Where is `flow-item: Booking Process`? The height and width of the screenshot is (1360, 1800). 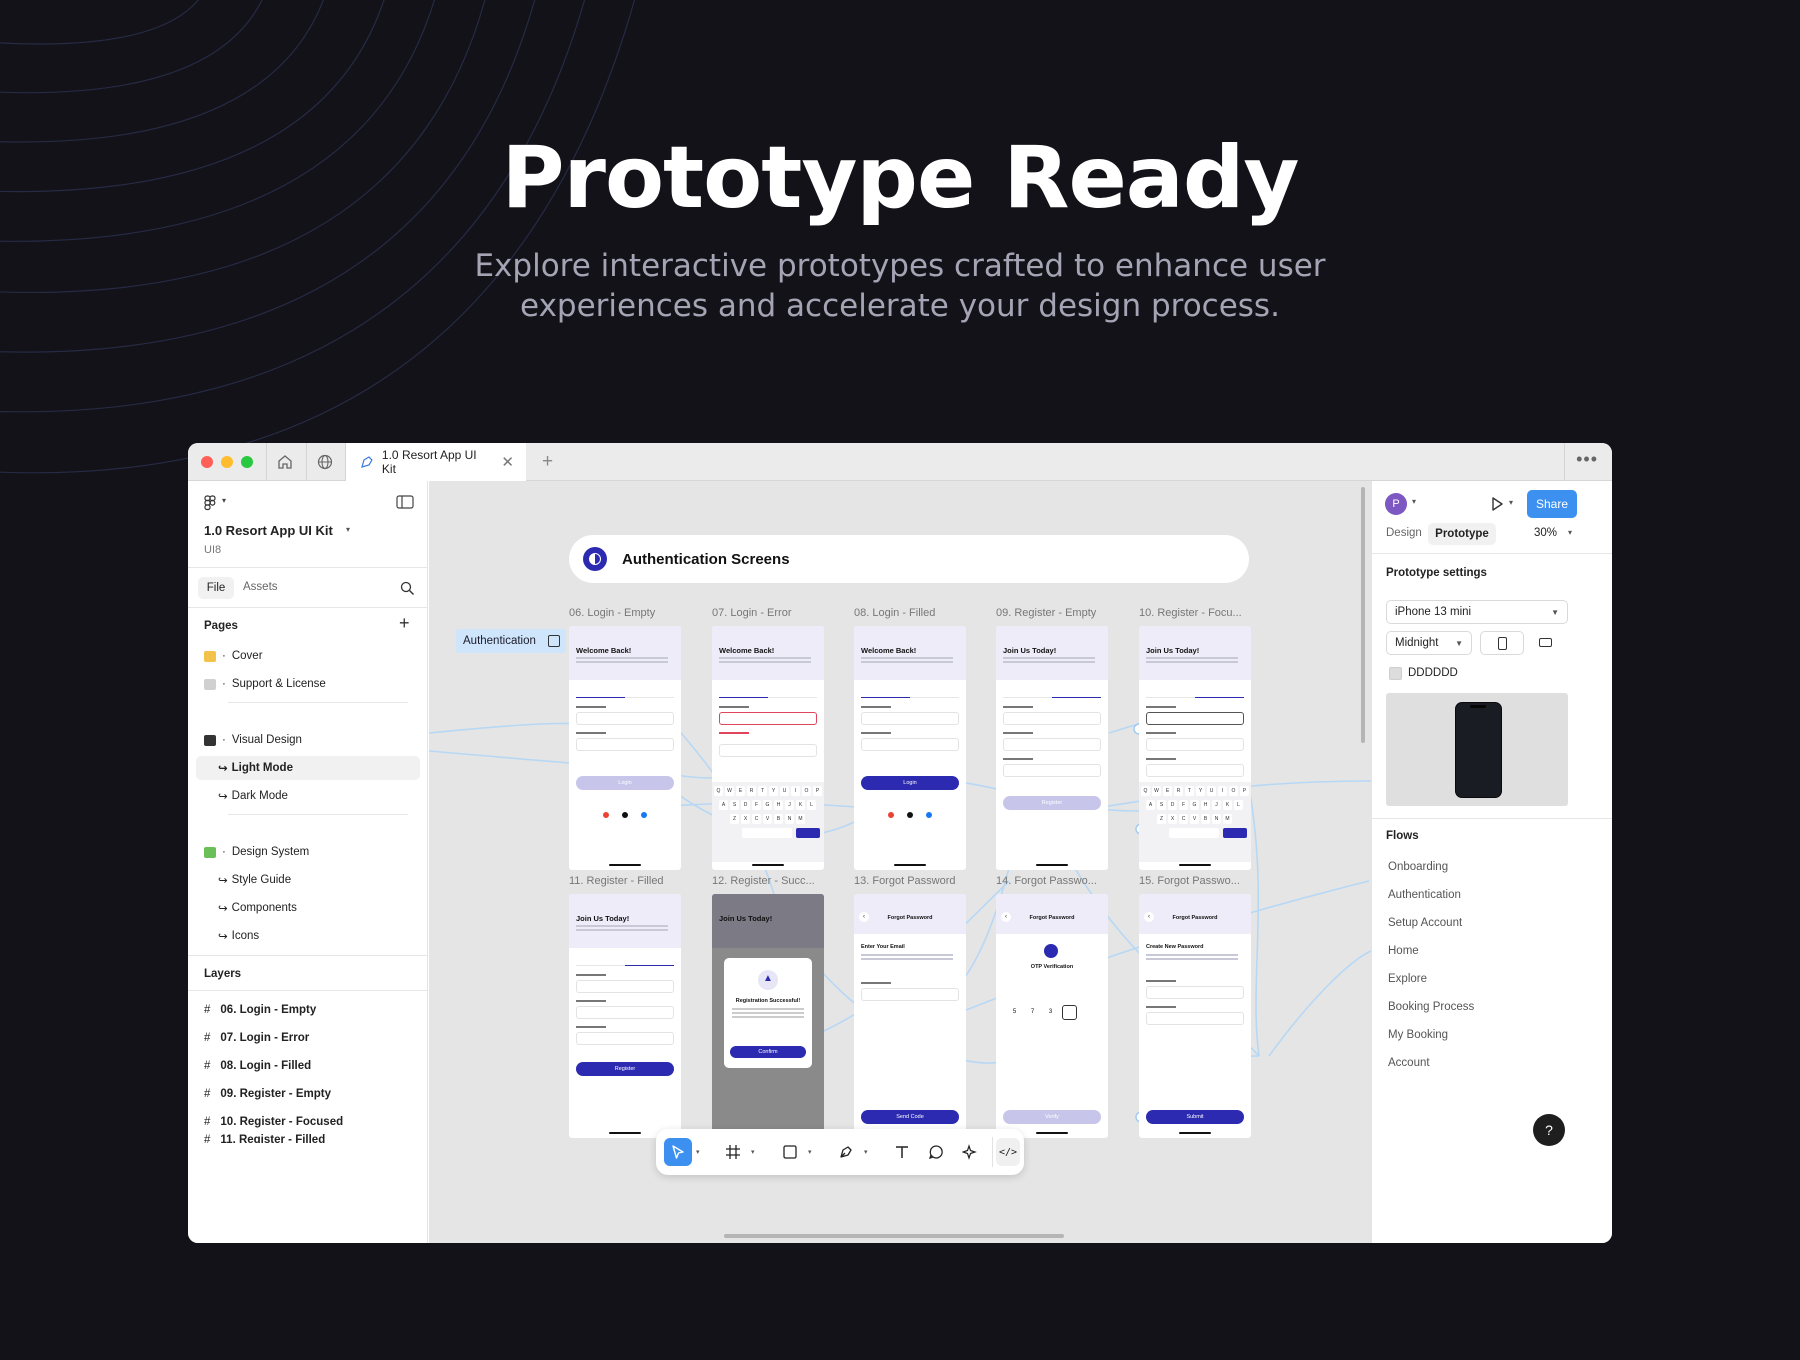
flow-item: Booking Process is located at coordinates (1431, 1007).